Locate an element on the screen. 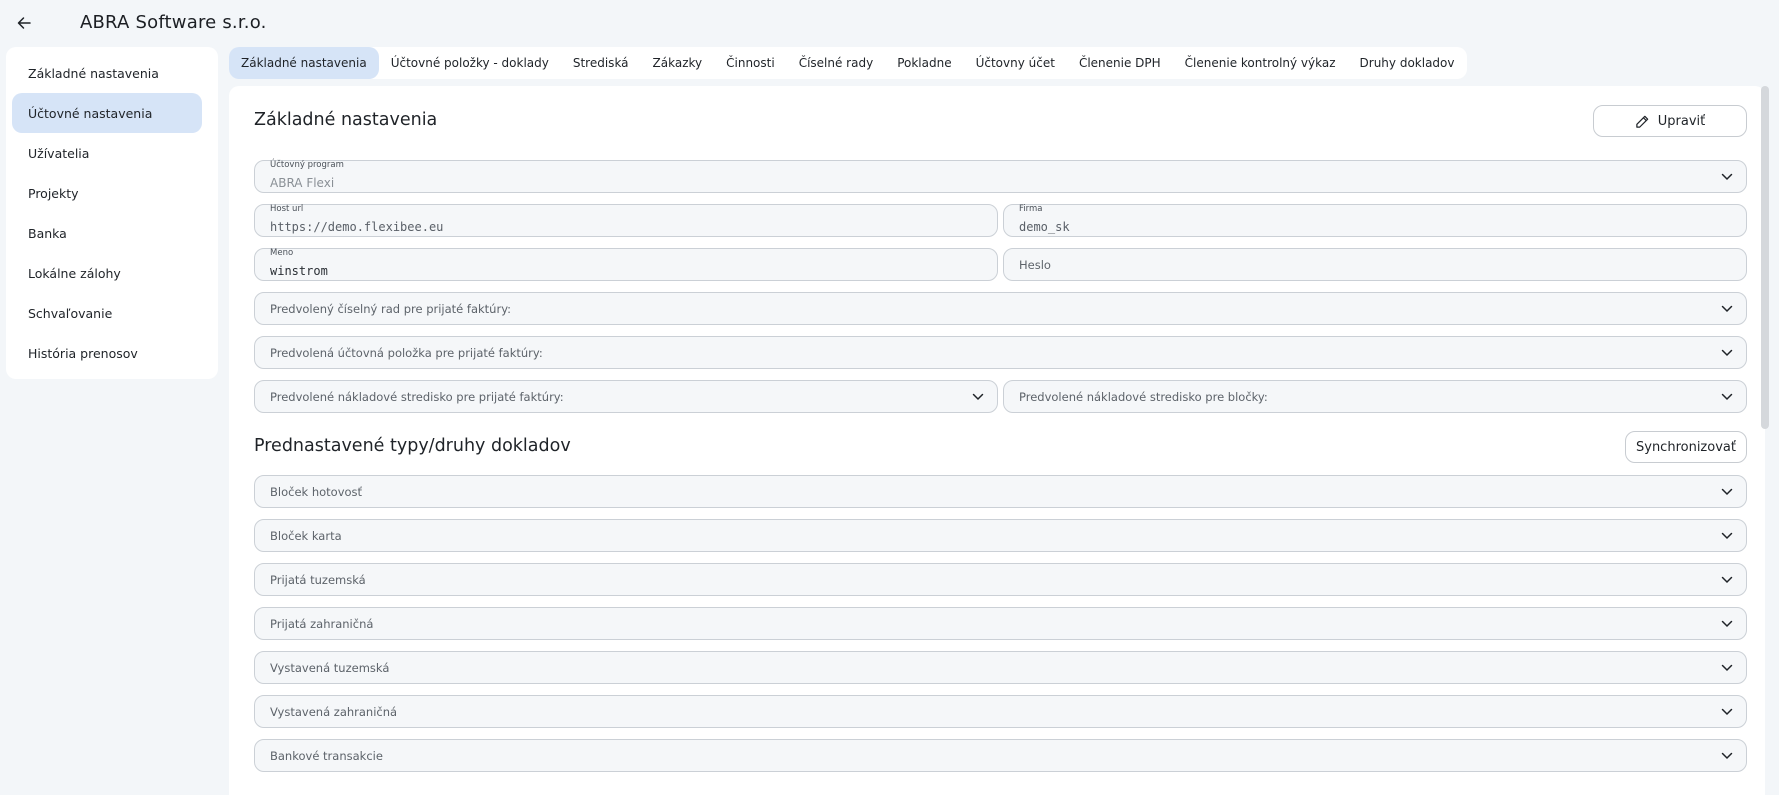 This screenshot has width=1779, height=795. accounting-program-label: Účtovný program is located at coordinates (307, 165).